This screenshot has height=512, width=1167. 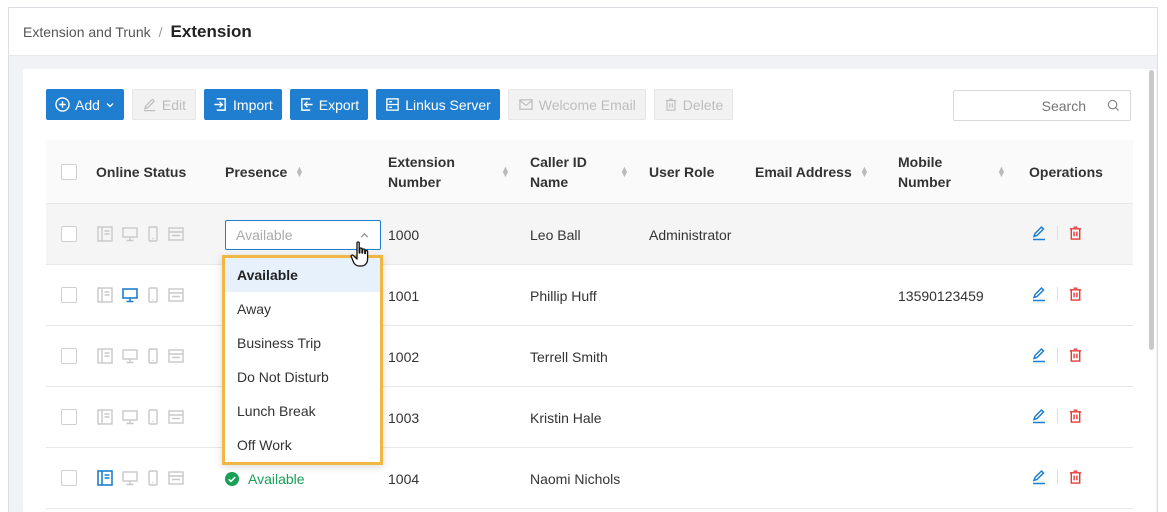 What do you see at coordinates (211, 31) in the screenshot?
I see `page-title: Extension` at bounding box center [211, 31].